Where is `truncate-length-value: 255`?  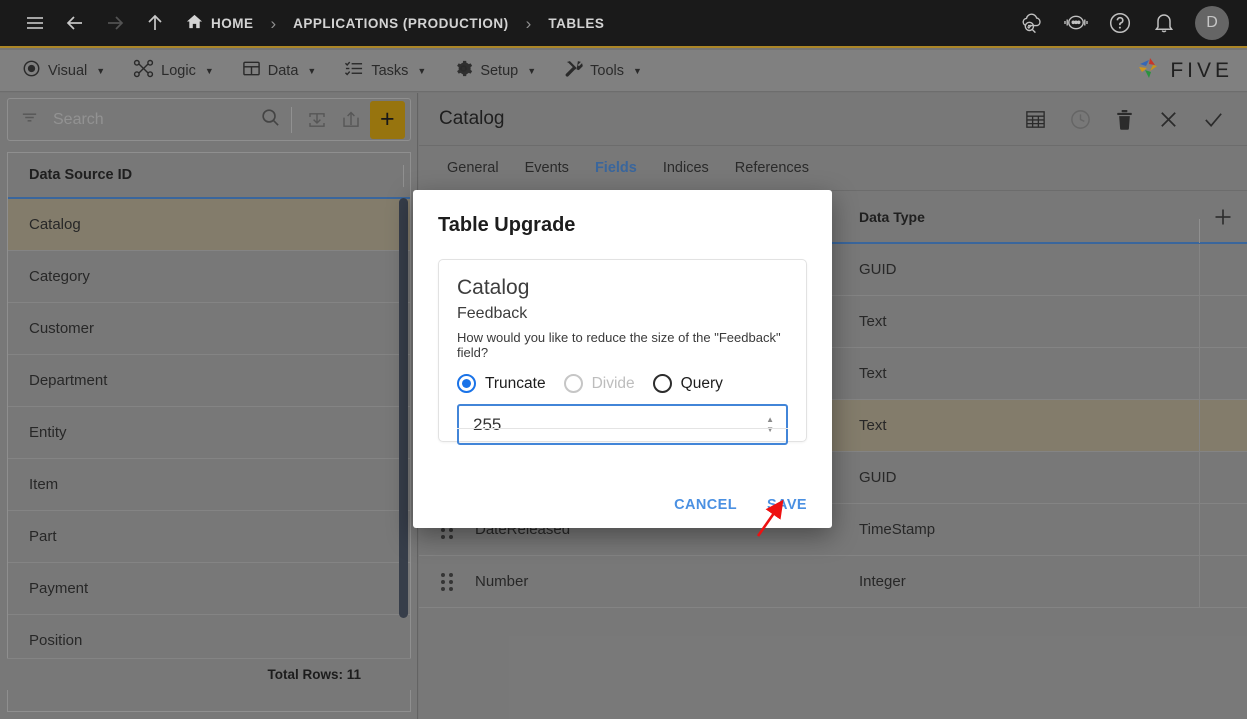
truncate-length-value: 255 is located at coordinates (619, 425).